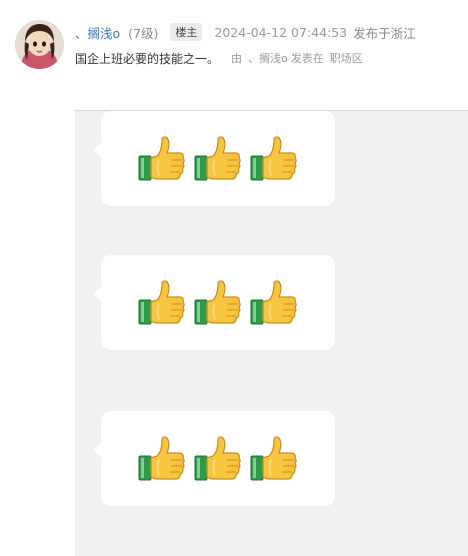 The image size is (468, 556). I want to click on username-link: 、搁浅o, so click(97, 32).